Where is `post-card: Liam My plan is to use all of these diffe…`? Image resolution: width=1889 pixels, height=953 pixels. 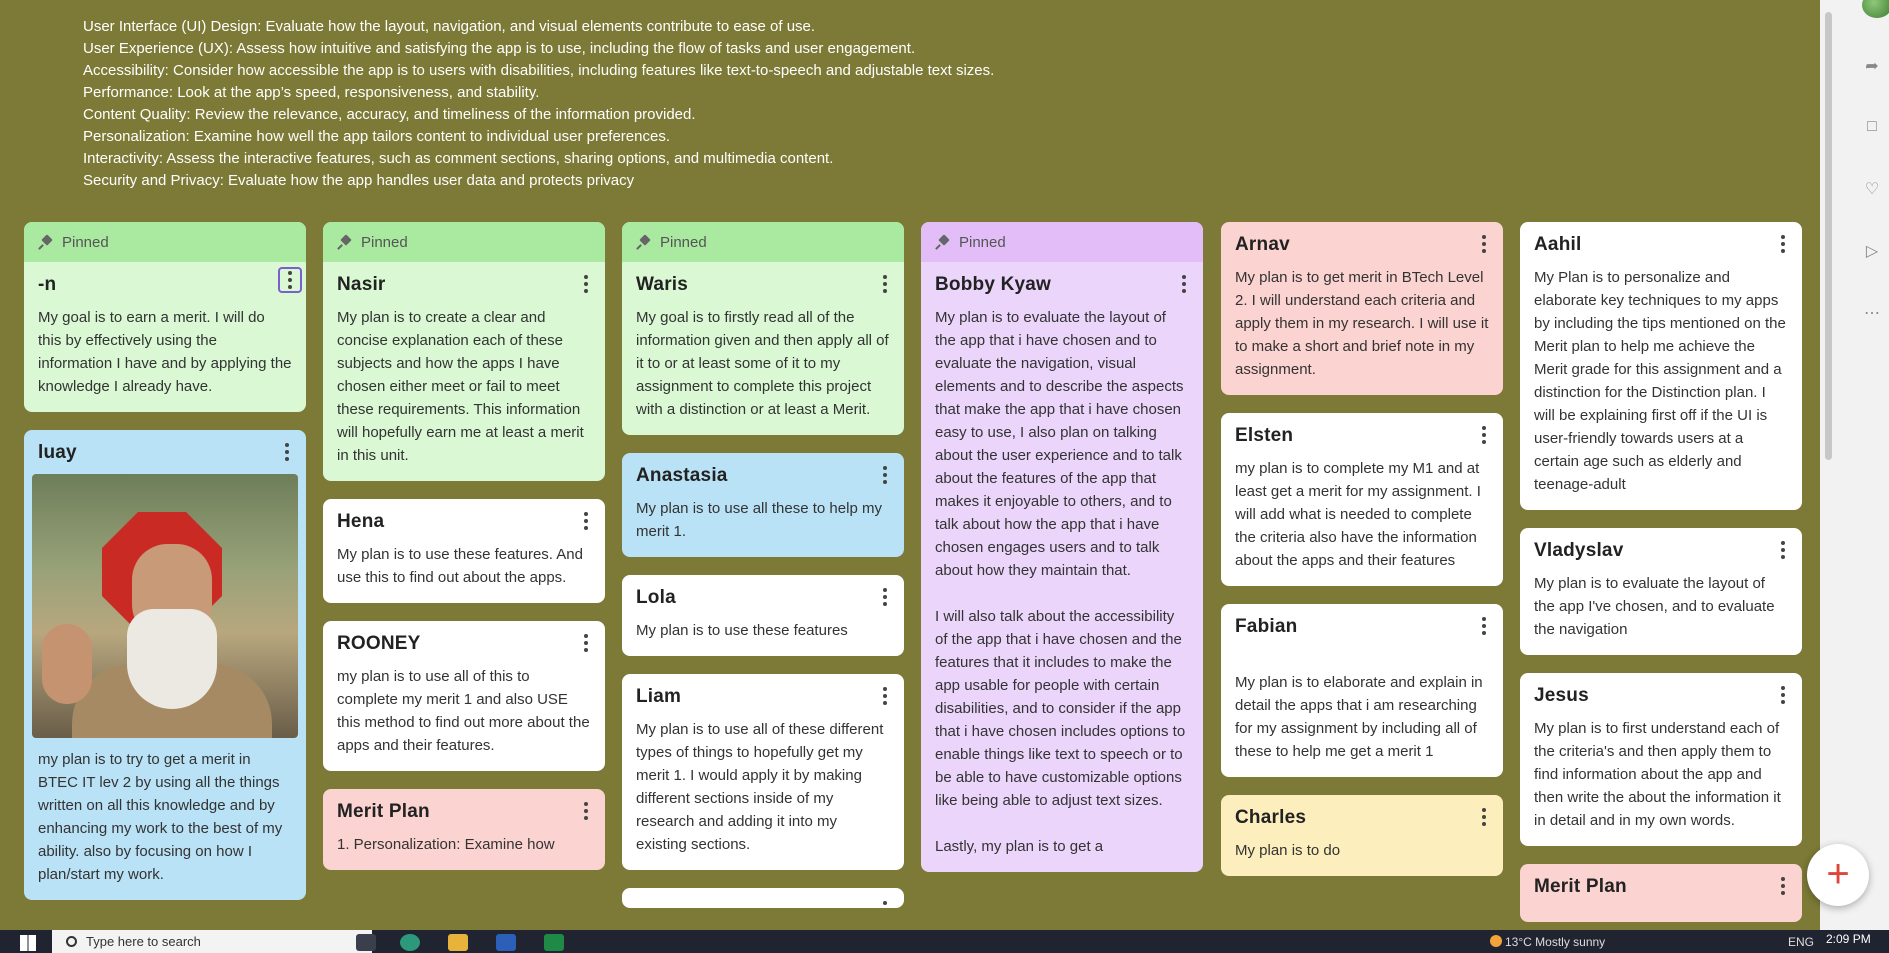
post-card: Liam My plan is to use all of these diffe… is located at coordinates (763, 772).